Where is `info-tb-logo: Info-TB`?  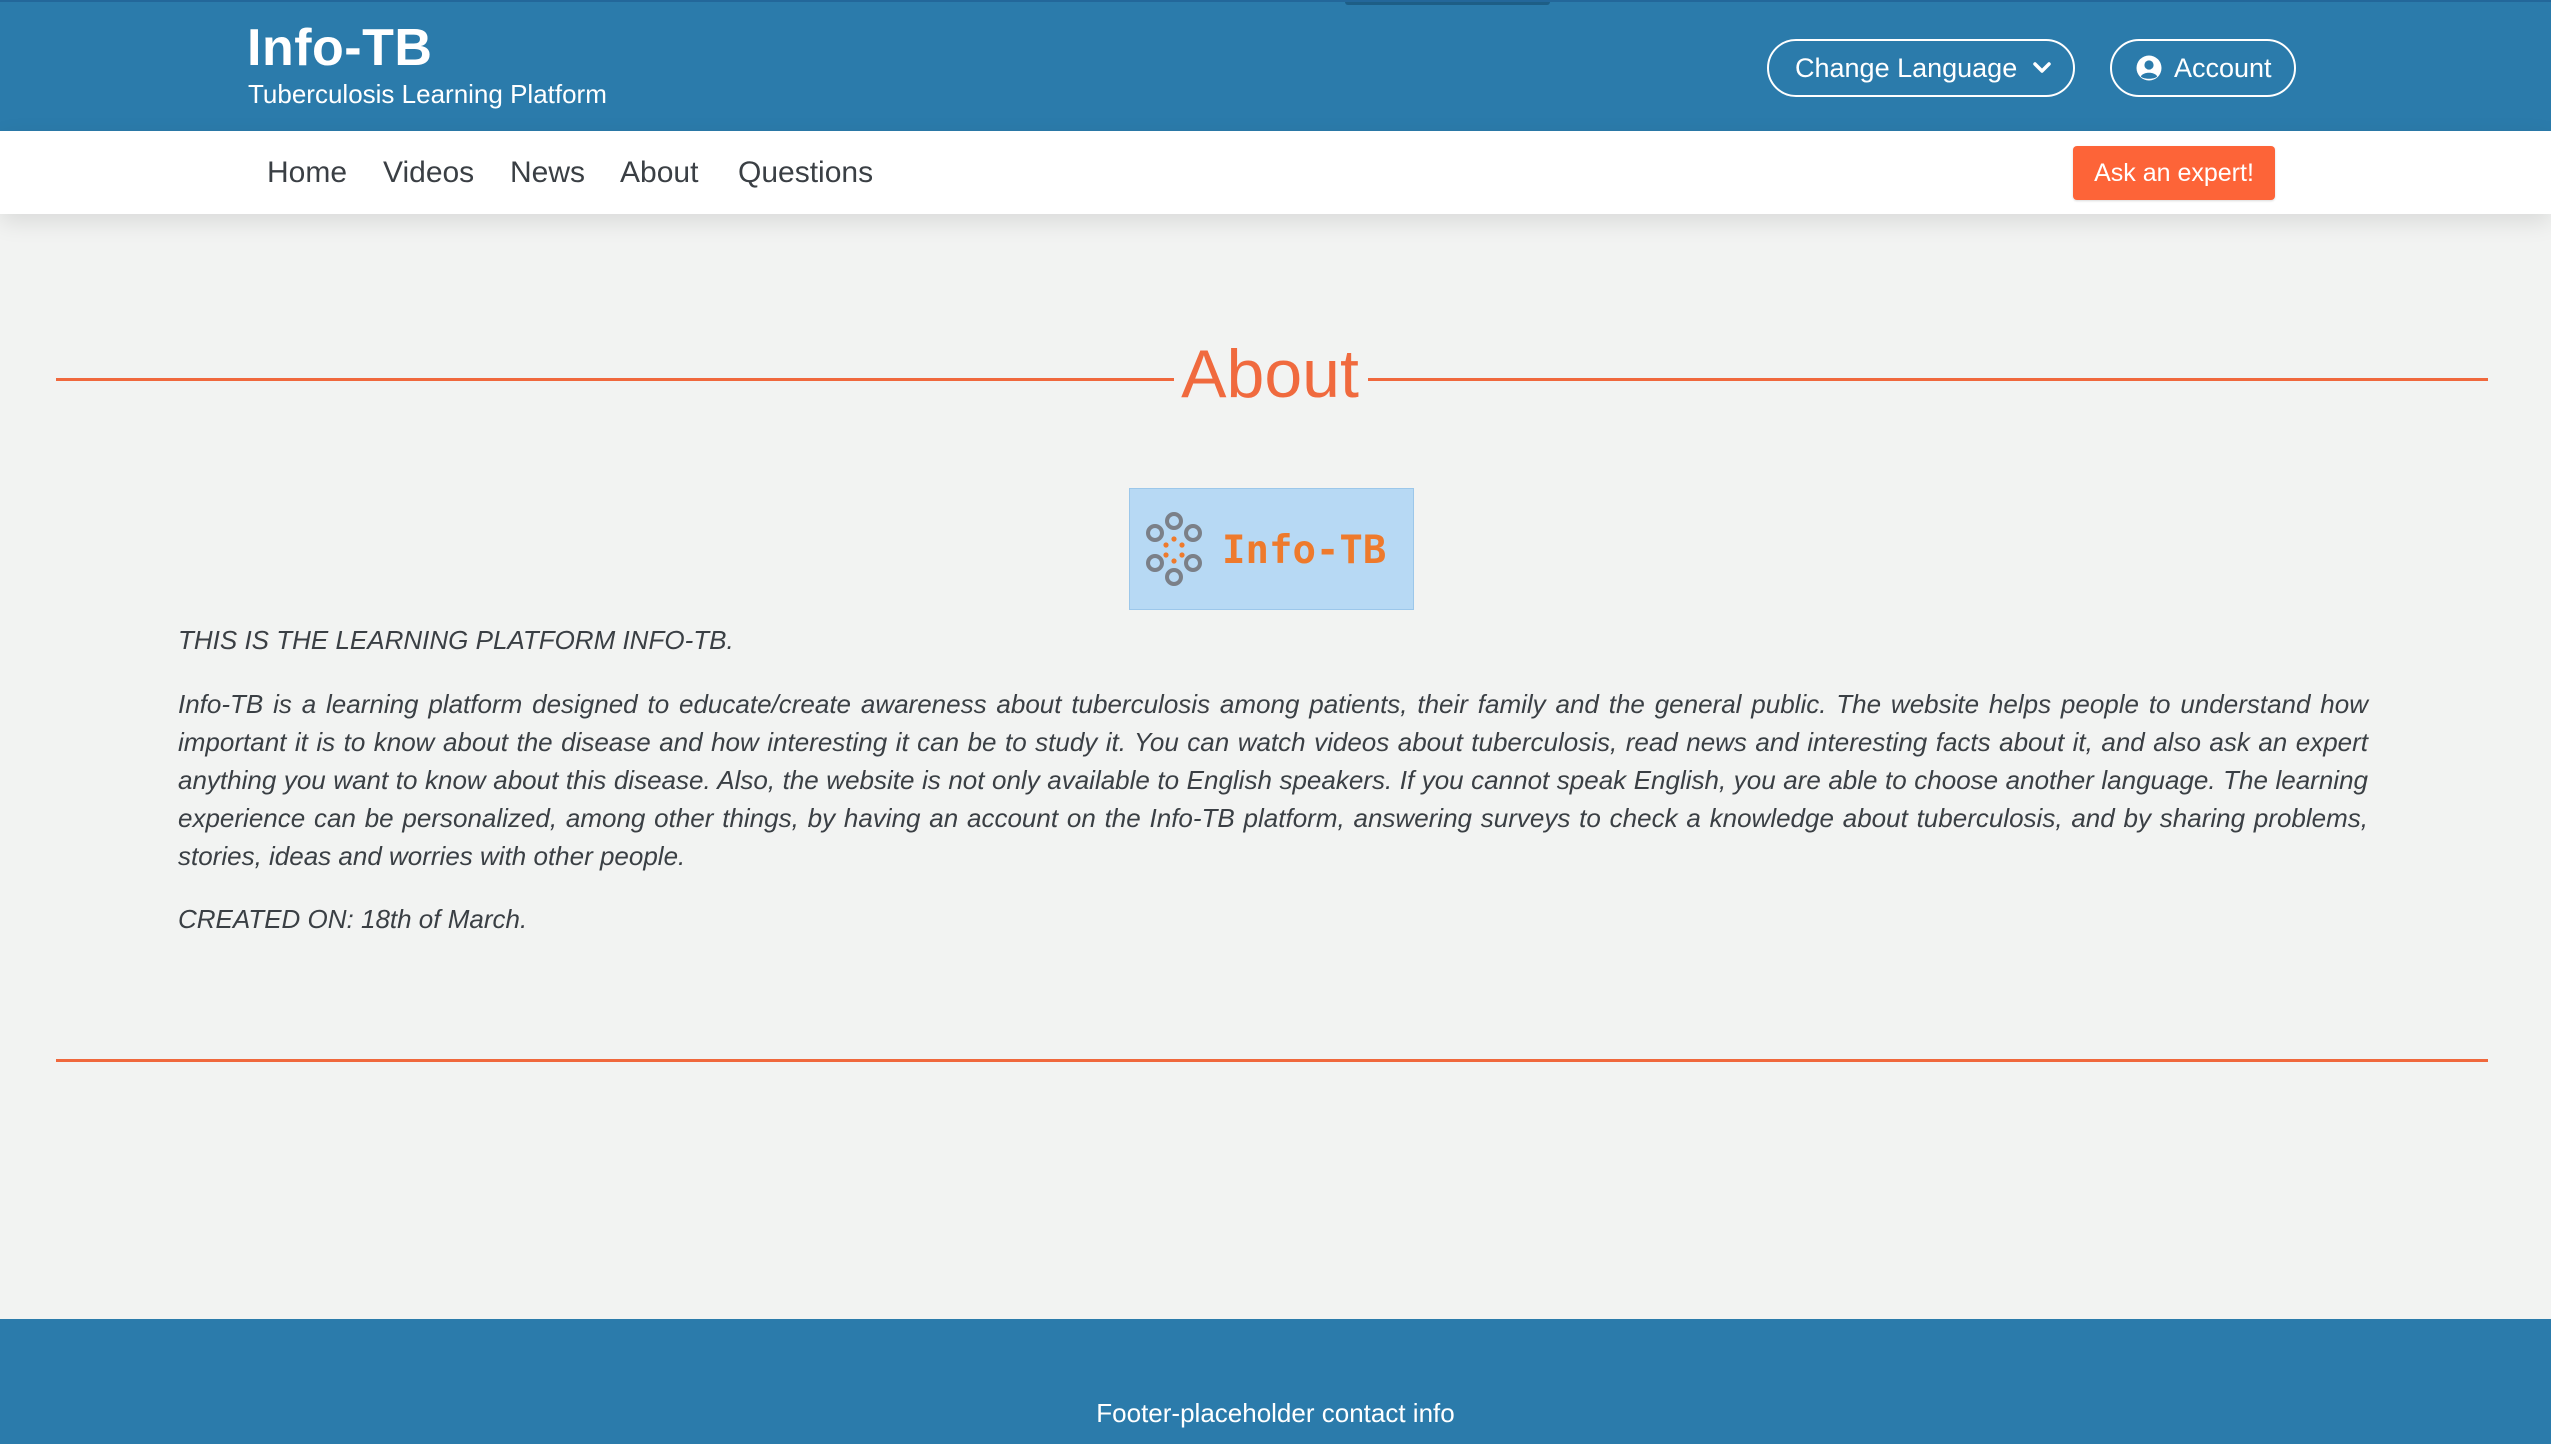
info-tb-logo: Info-TB is located at coordinates (1271, 549).